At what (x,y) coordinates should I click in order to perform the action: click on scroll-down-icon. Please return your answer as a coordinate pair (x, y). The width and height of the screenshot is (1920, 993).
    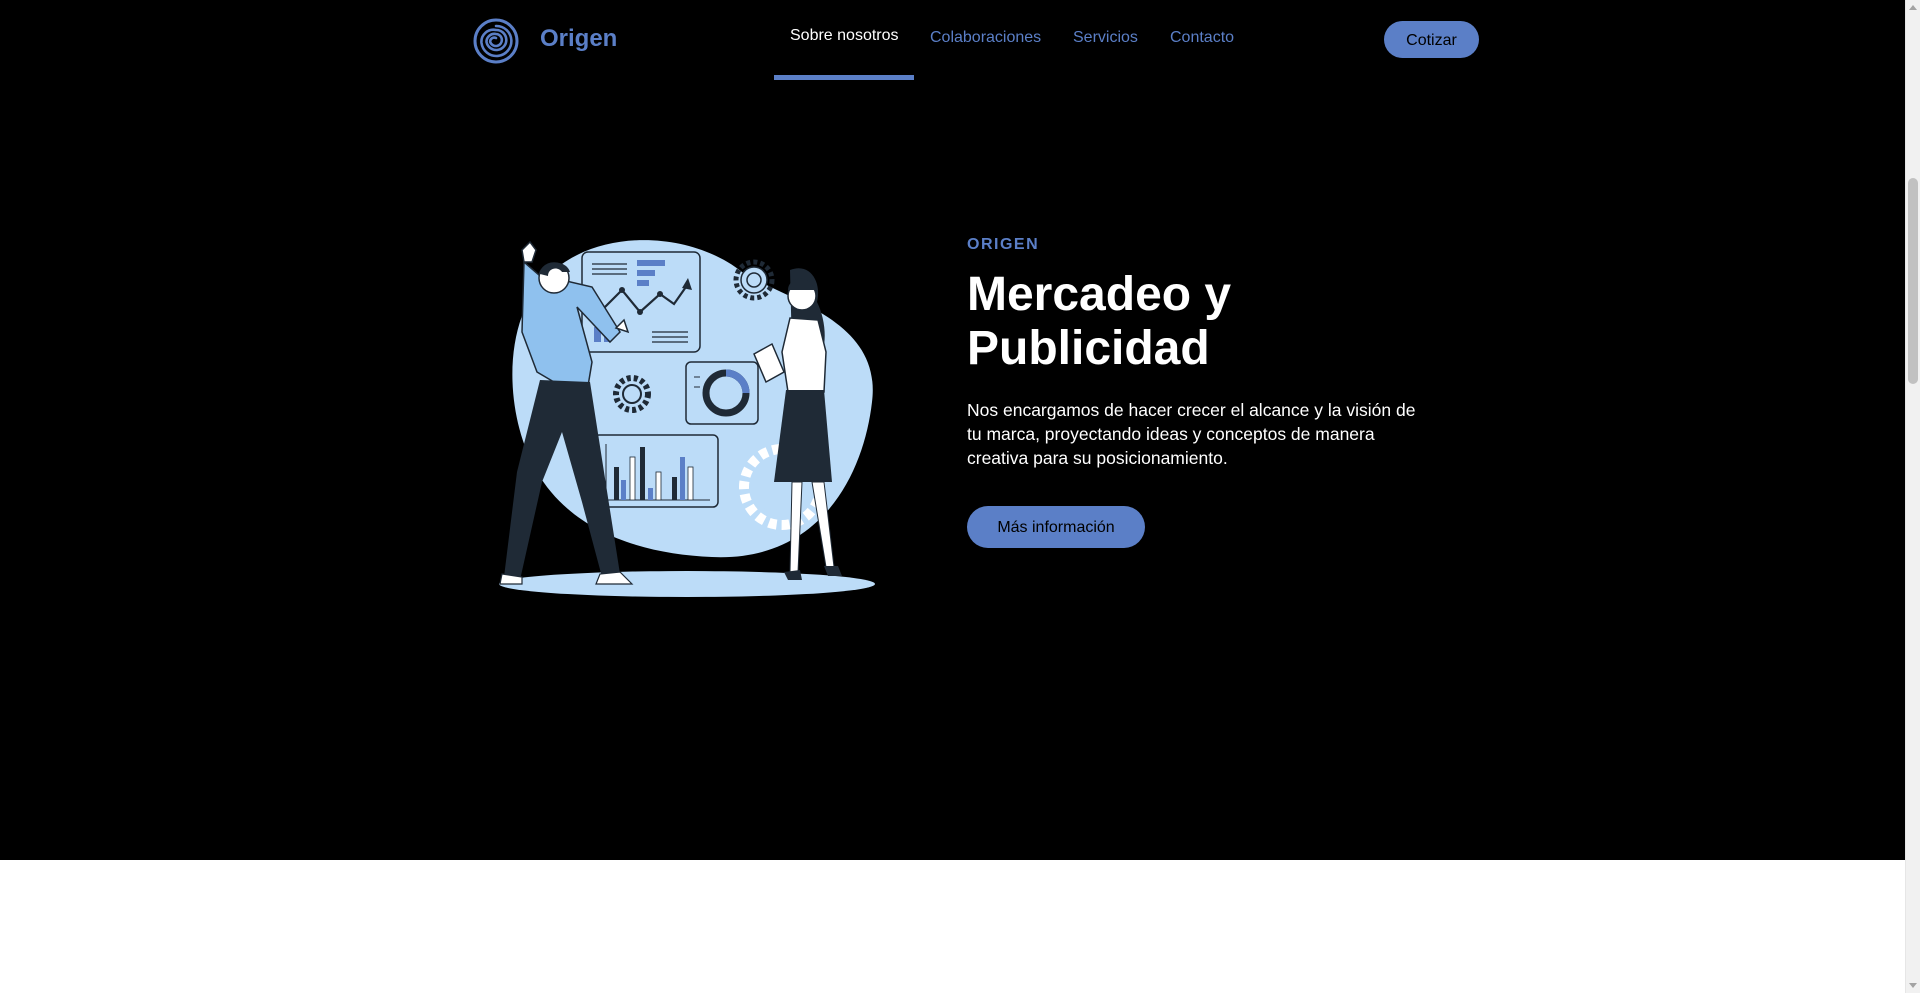
    Looking at the image, I should click on (1913, 985).